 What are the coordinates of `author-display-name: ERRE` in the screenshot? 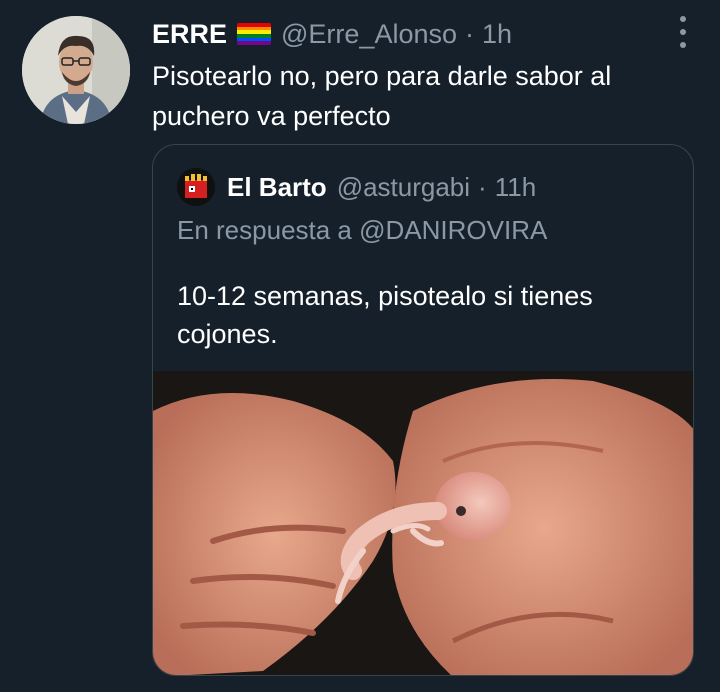 It's located at (189, 34).